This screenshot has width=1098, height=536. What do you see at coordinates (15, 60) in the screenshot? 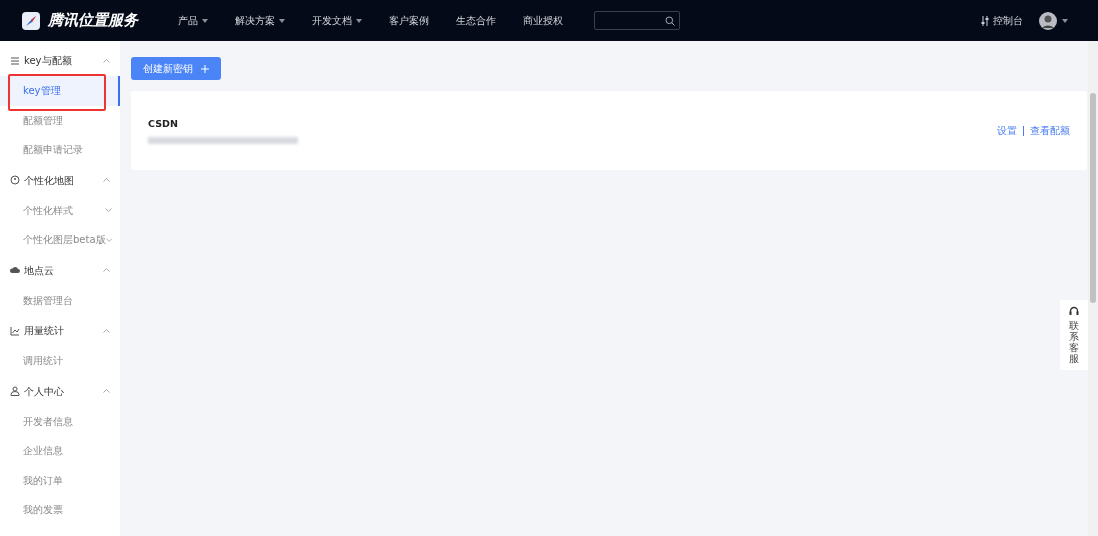
I see `list-icon` at bounding box center [15, 60].